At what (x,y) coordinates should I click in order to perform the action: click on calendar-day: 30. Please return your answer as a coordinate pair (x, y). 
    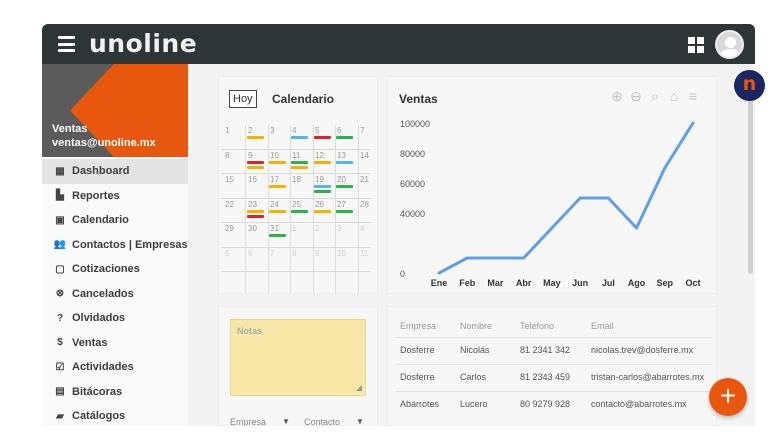
    Looking at the image, I should click on (252, 228).